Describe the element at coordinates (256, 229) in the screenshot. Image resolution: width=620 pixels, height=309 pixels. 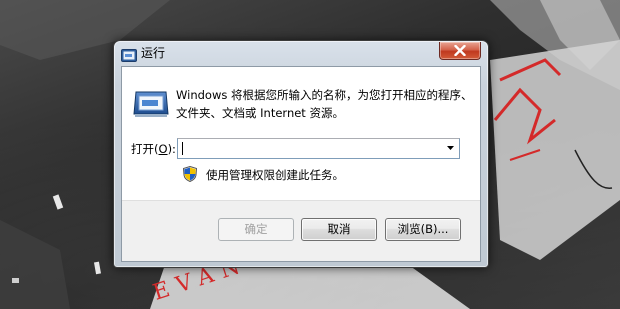
I see `ok-button: 确定` at that location.